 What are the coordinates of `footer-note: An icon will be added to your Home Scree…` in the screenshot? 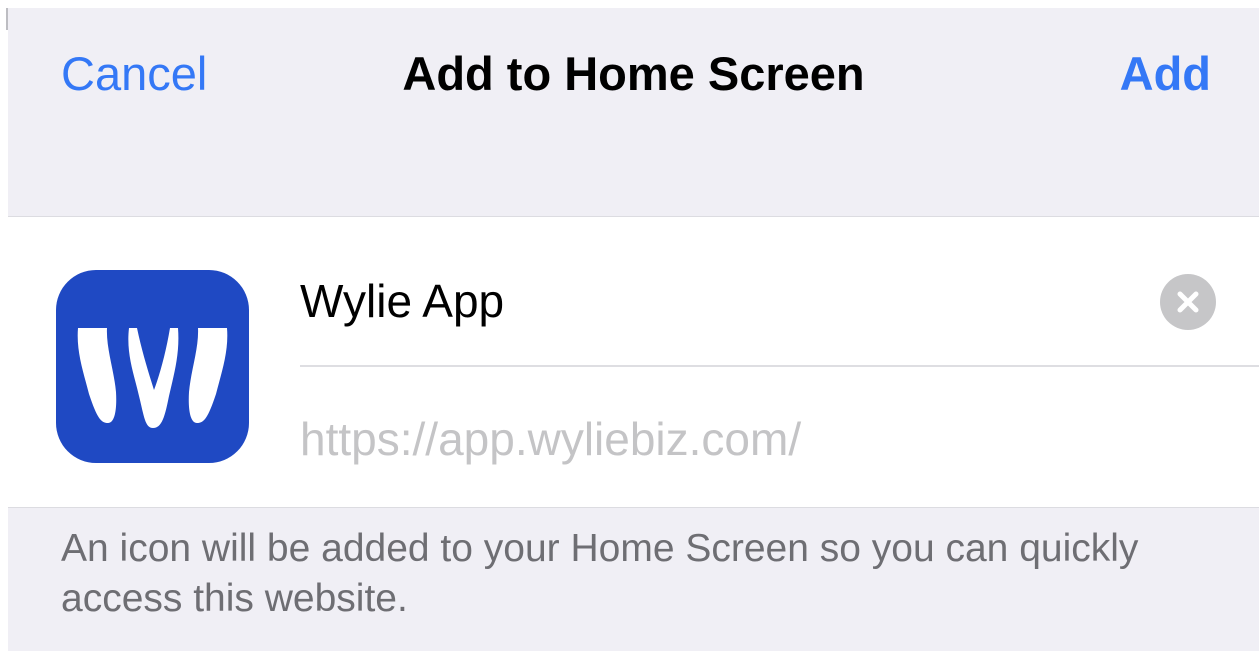 It's located at (600, 573).